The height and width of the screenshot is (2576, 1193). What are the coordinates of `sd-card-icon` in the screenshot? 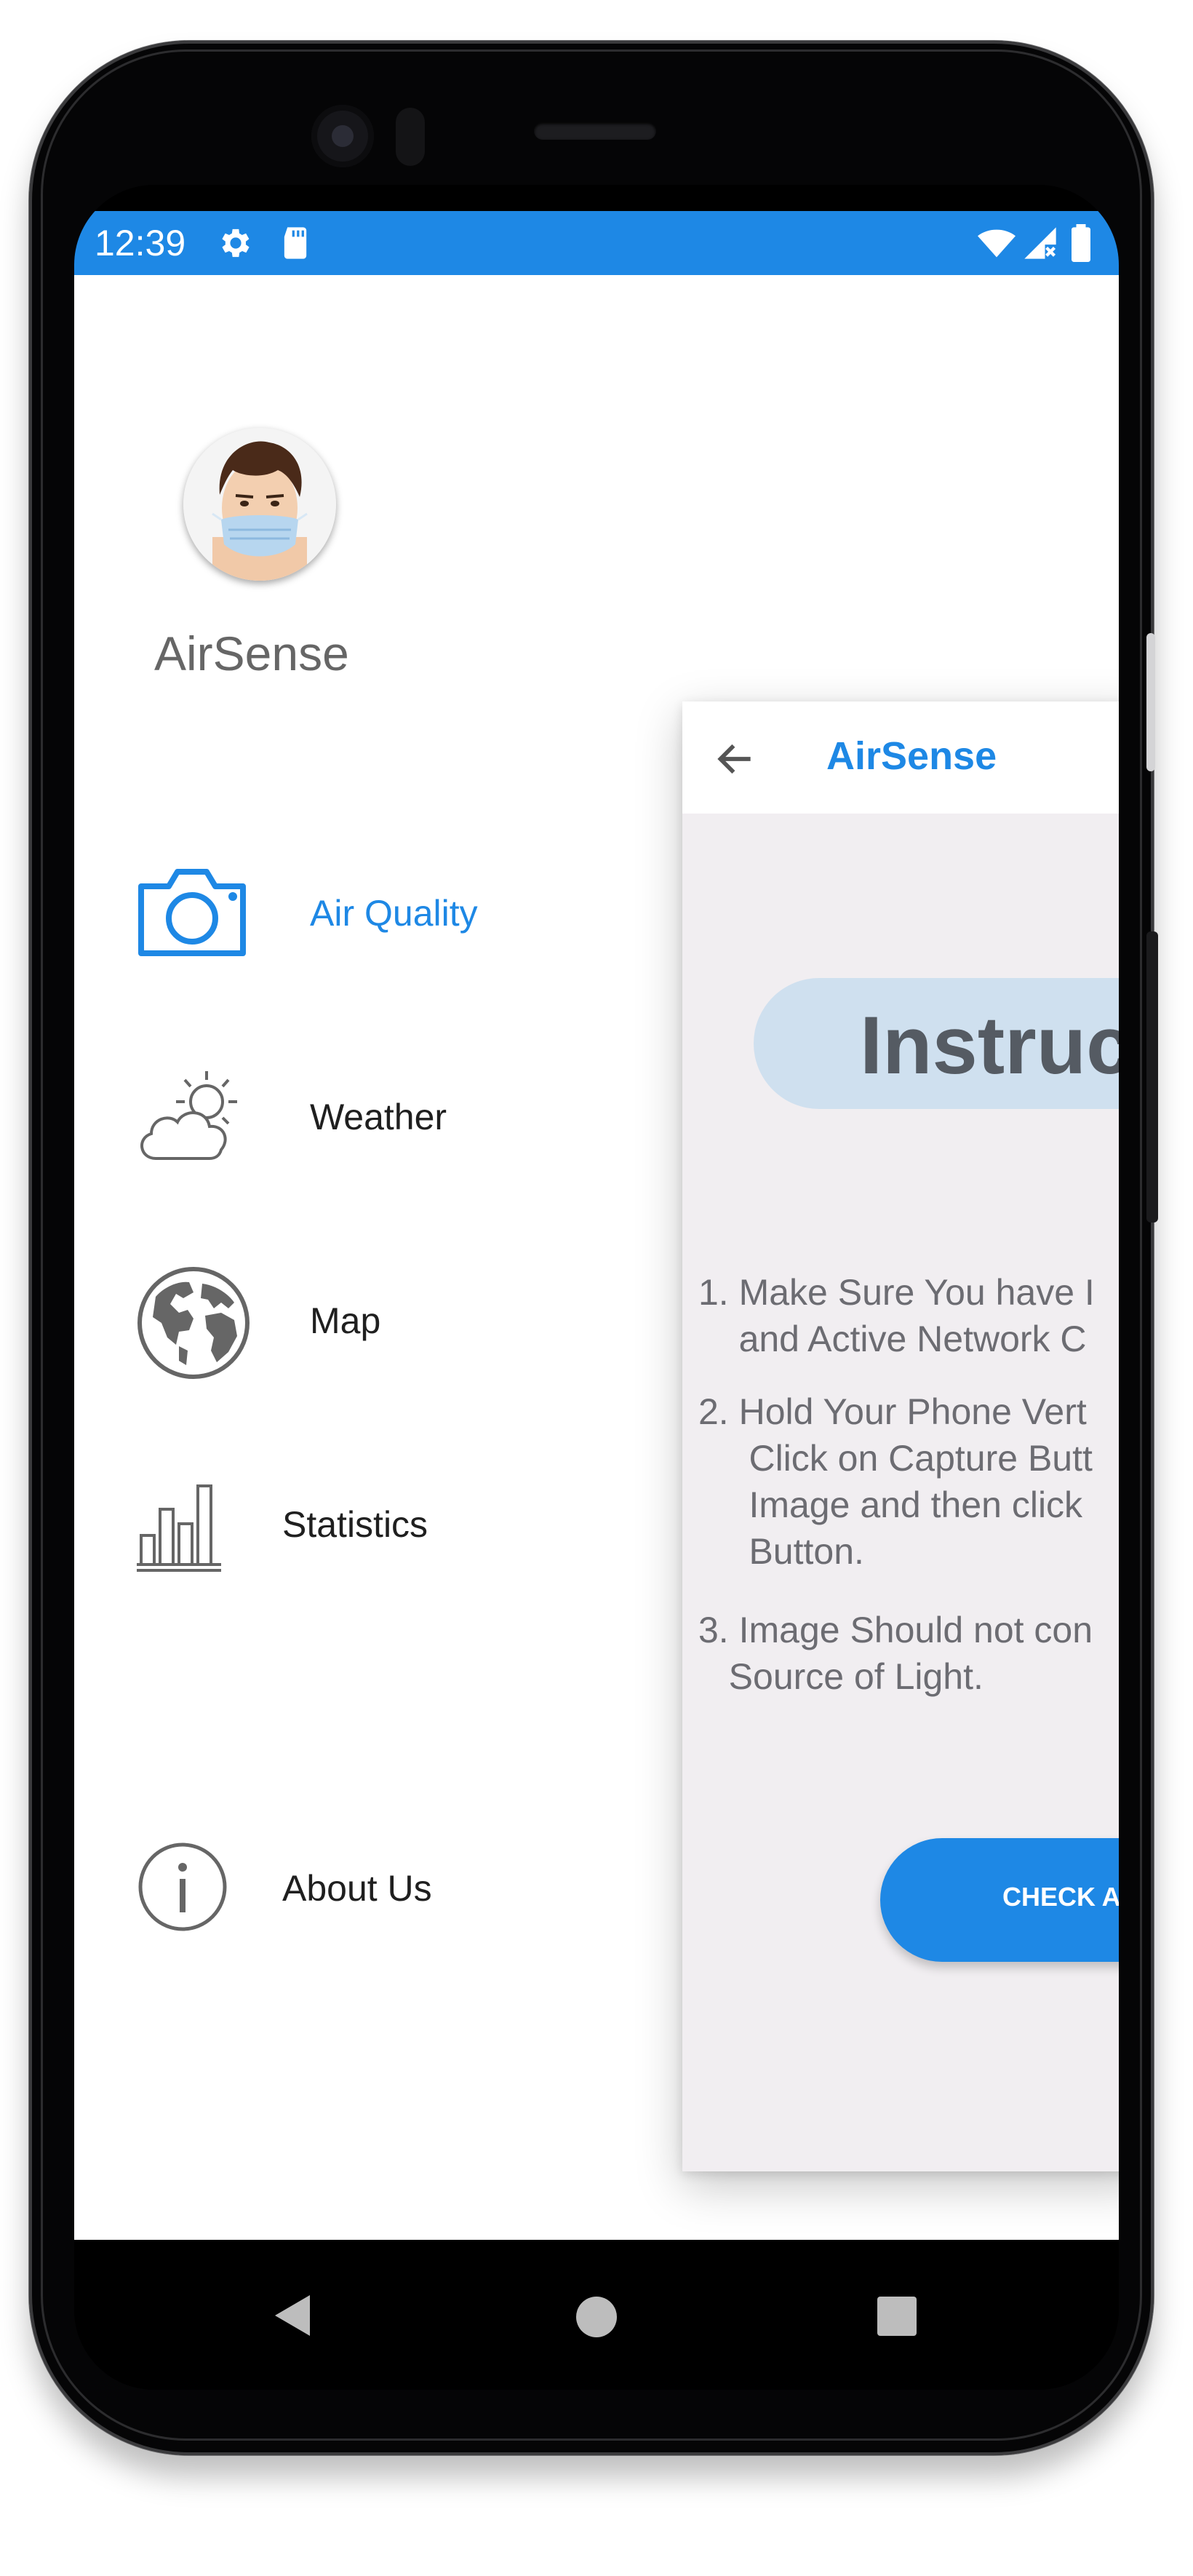 It's located at (295, 243).